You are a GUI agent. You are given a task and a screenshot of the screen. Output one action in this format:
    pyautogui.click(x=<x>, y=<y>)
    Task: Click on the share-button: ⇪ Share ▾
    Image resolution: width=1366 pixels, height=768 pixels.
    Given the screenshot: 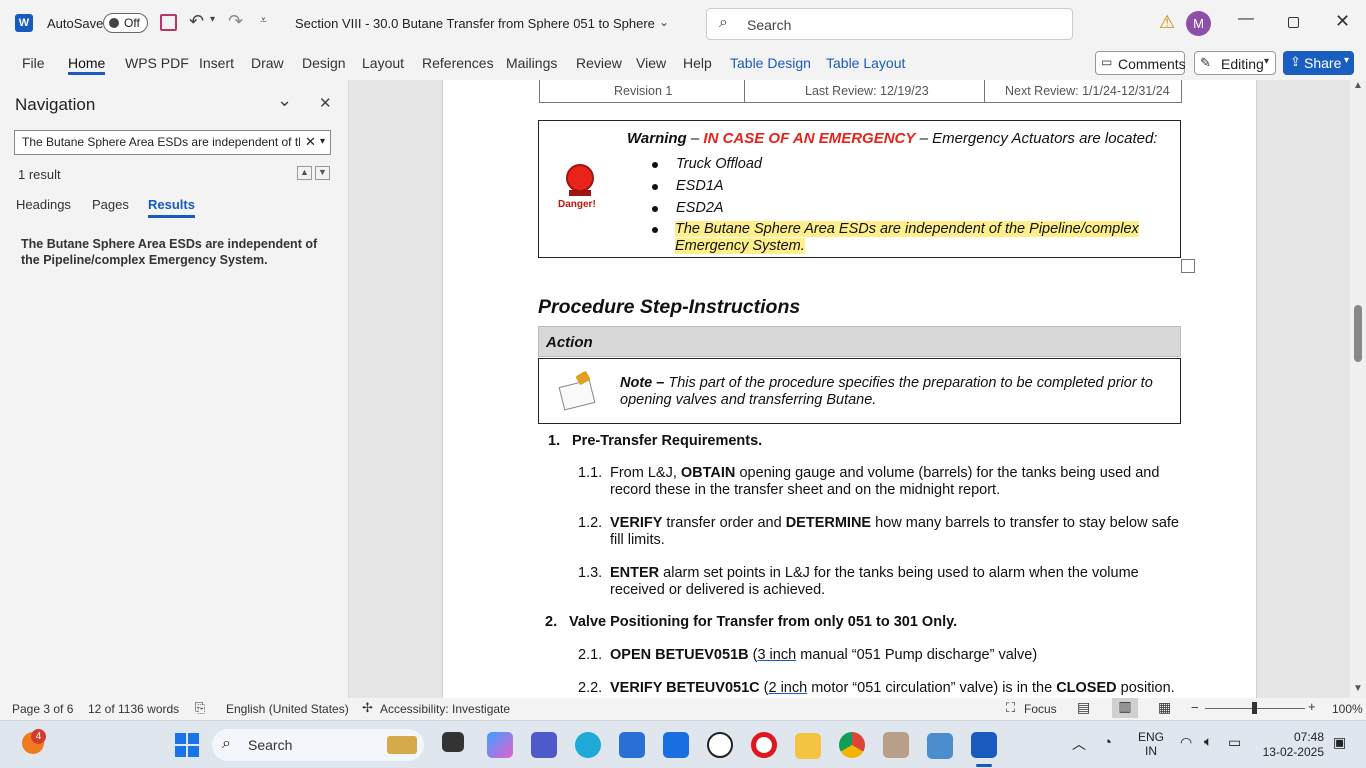 What is the action you would take?
    pyautogui.click(x=1318, y=63)
    